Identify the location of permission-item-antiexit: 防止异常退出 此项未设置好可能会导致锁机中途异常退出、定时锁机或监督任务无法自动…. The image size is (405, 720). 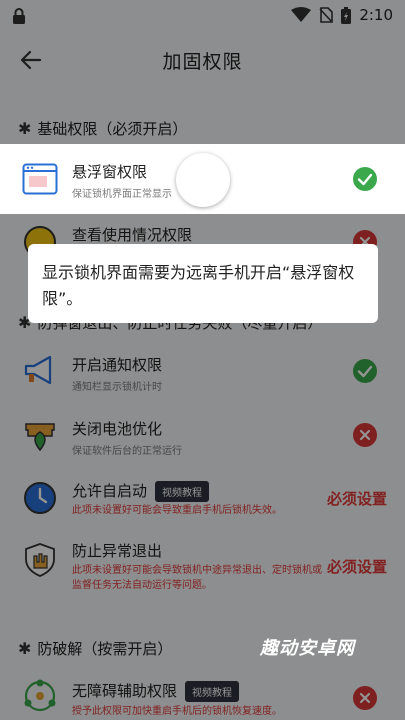
(202, 571).